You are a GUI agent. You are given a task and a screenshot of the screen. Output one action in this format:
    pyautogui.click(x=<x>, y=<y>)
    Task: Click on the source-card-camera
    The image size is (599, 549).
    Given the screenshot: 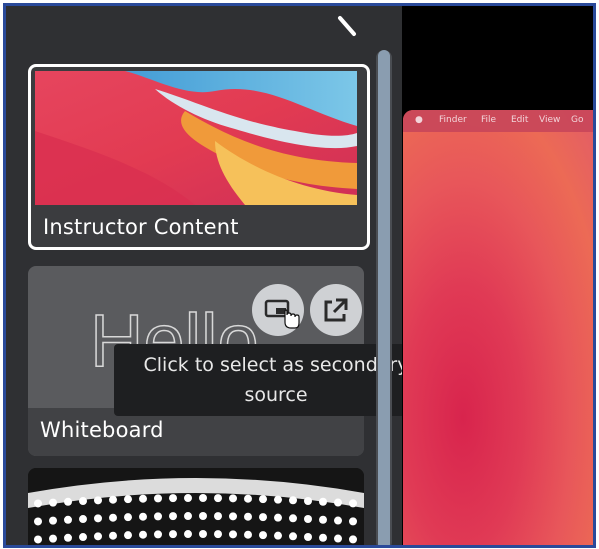 What is the action you would take?
    pyautogui.click(x=196, y=506)
    